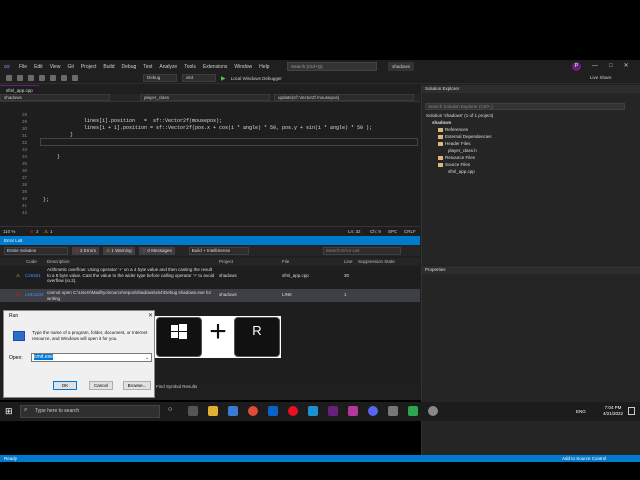  What do you see at coordinates (456, 157) in the screenshot?
I see `tree-resource-files: Resource Files` at bounding box center [456, 157].